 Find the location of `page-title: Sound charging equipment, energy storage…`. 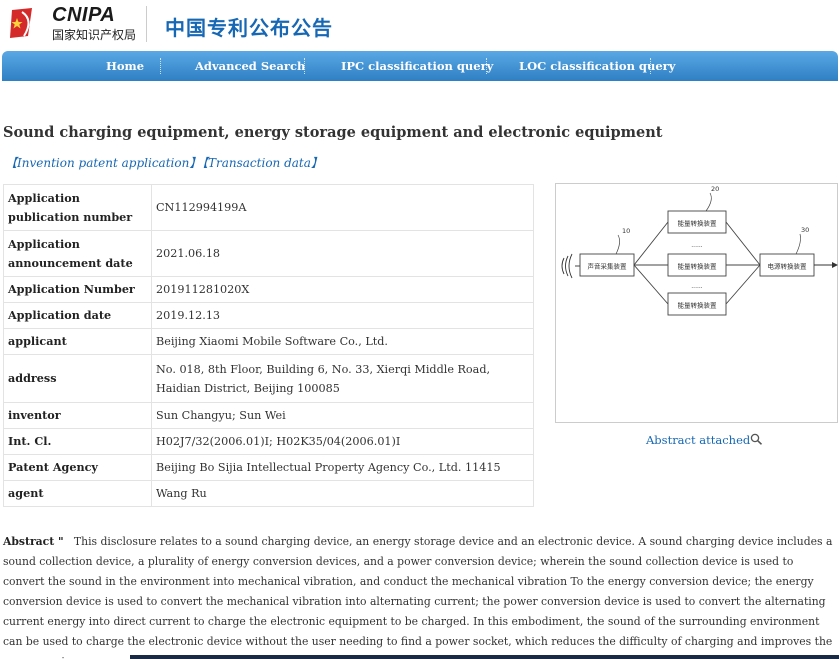

page-title: Sound charging equipment, energy storage… is located at coordinates (333, 132).